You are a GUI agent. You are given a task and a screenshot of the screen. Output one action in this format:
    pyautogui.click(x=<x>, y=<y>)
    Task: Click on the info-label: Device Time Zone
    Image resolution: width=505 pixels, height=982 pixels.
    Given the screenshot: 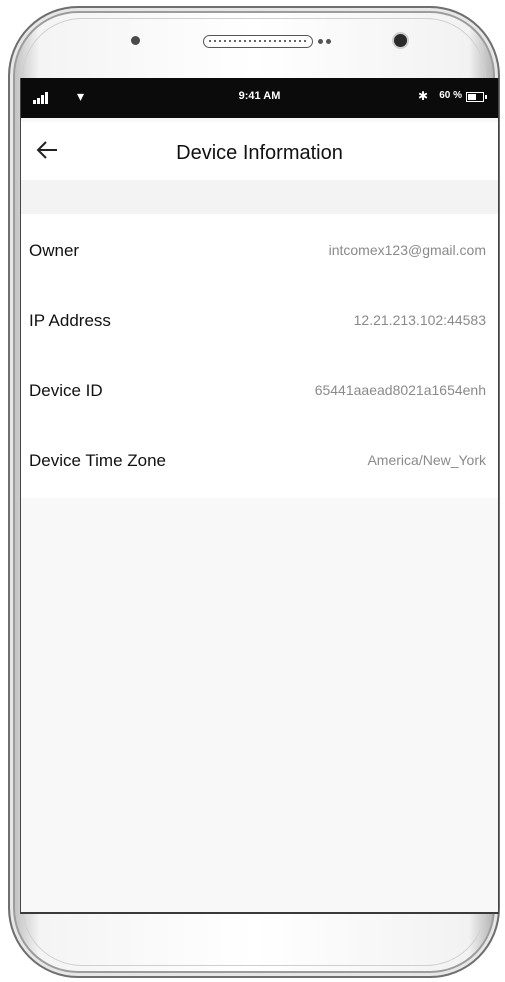 What is the action you would take?
    pyautogui.click(x=97, y=460)
    